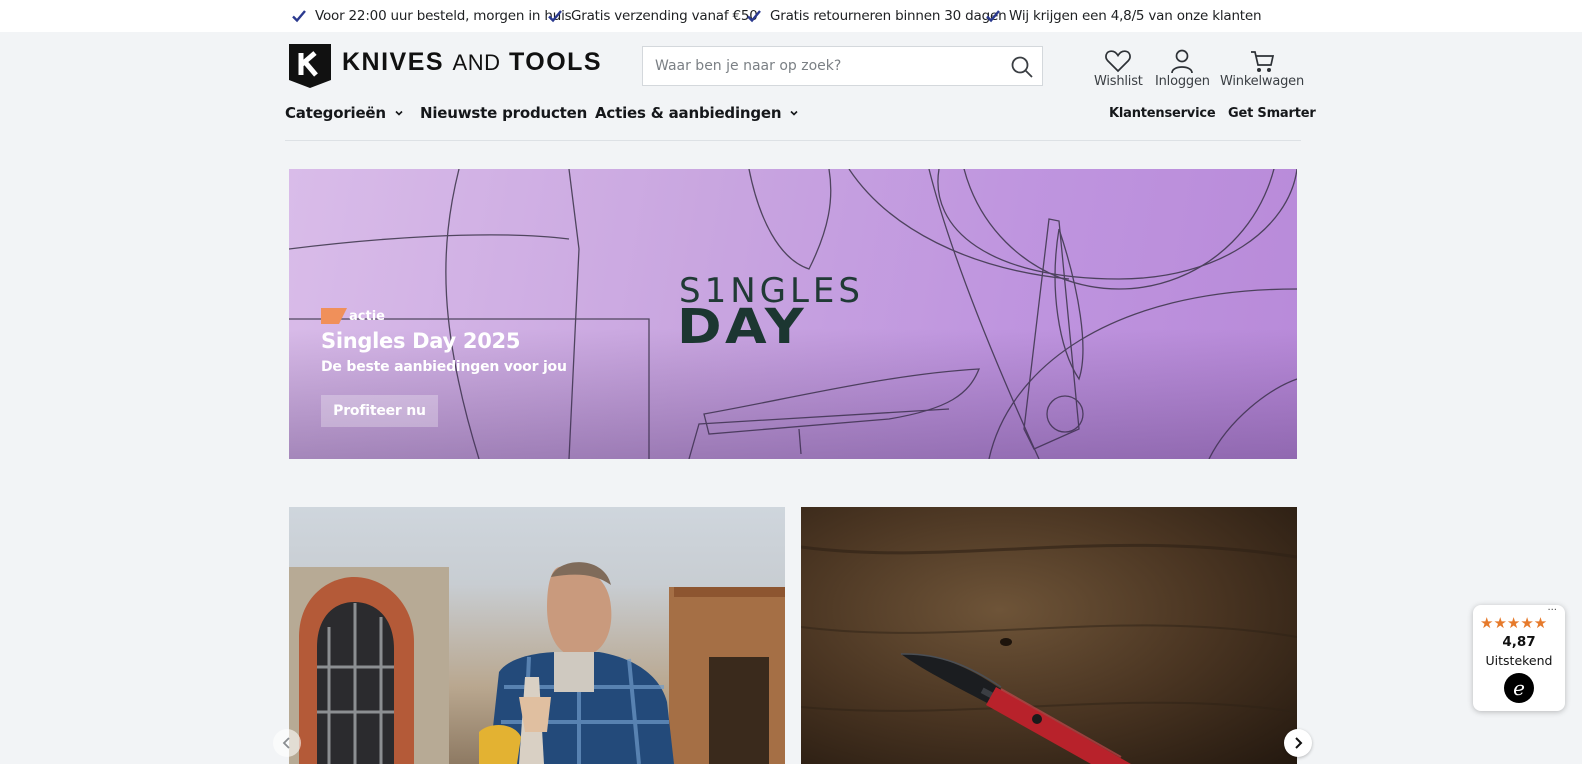  What do you see at coordinates (1519, 642) in the screenshot?
I see `rating-score: 4,87` at bounding box center [1519, 642].